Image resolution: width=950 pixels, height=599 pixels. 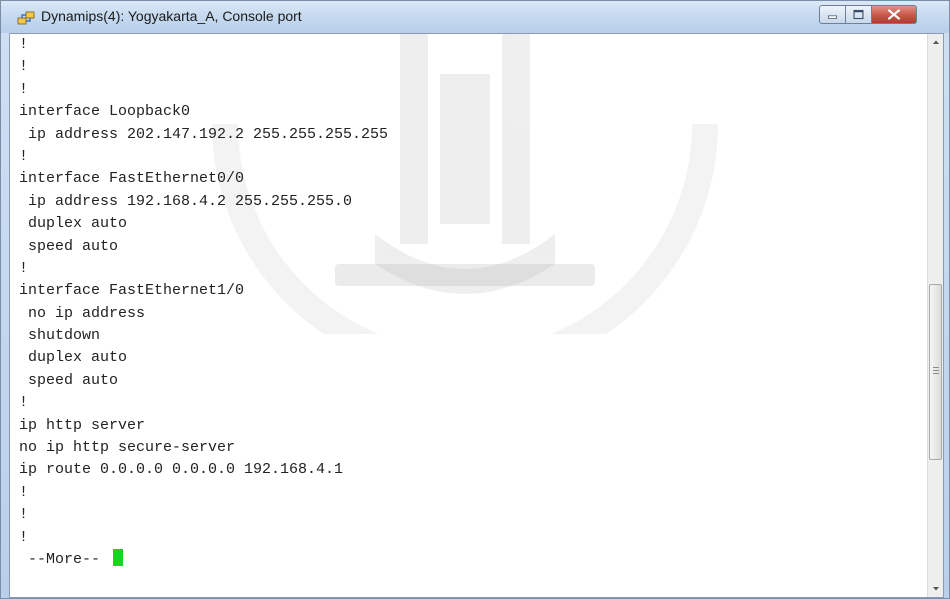 I want to click on minimize-icon, so click(x=832, y=17).